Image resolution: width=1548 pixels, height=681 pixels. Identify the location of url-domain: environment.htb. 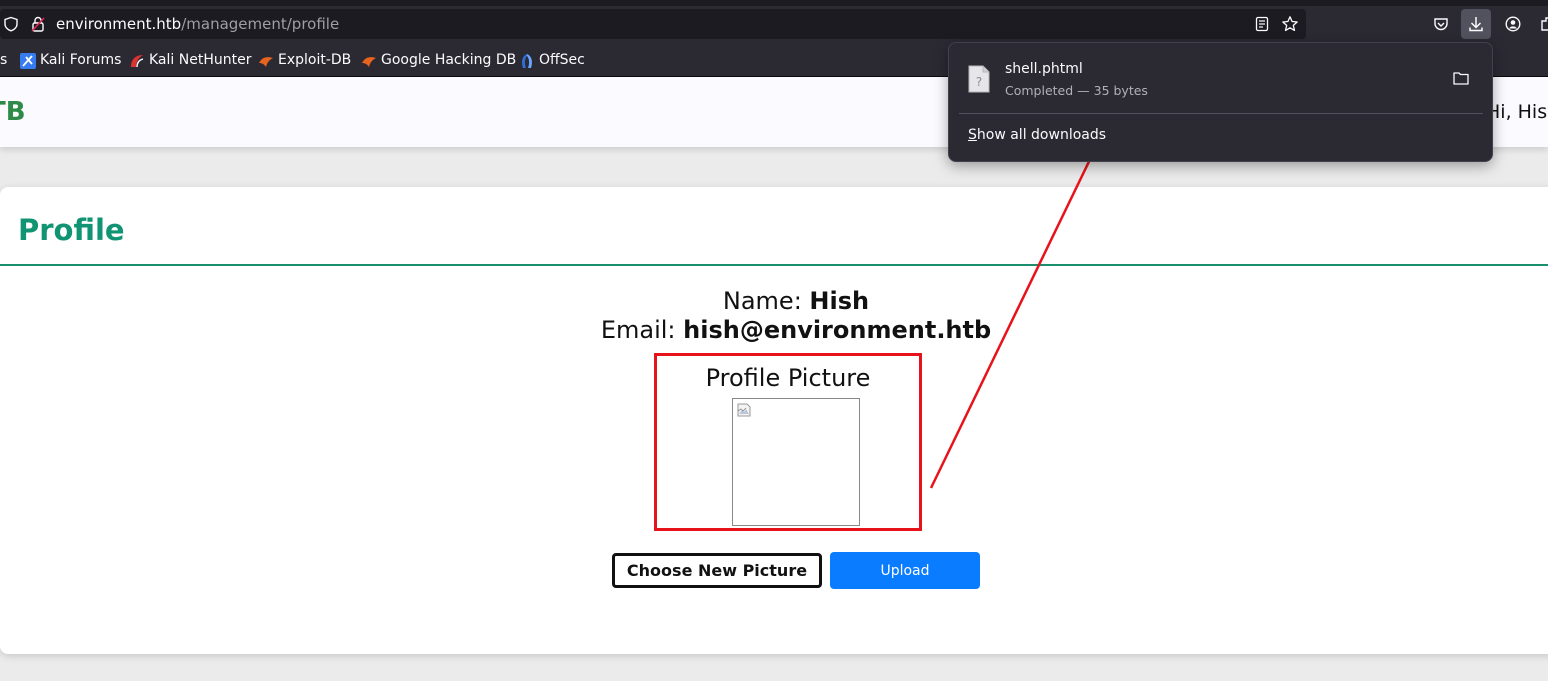
(119, 24).